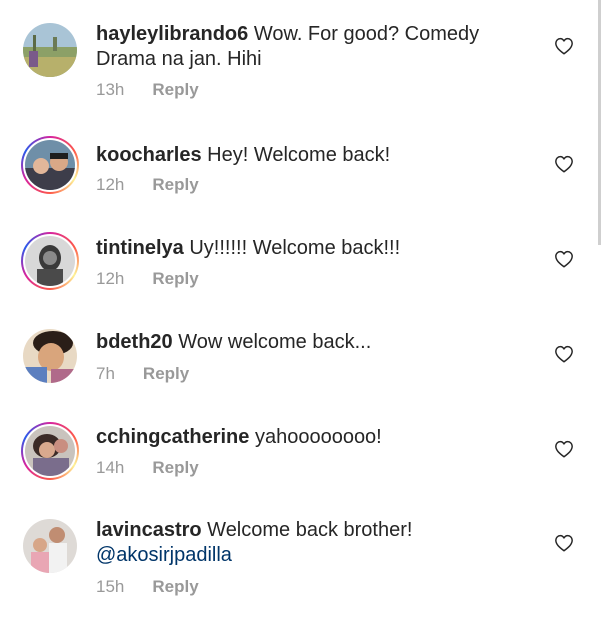 The height and width of the screenshot is (627, 601). What do you see at coordinates (110, 89) in the screenshot?
I see `comment-time: 13h` at bounding box center [110, 89].